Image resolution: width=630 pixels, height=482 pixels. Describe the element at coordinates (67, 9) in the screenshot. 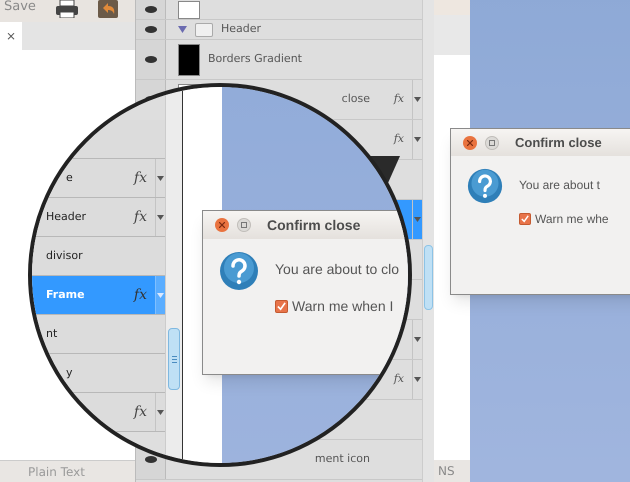

I see `printer-icon` at that location.